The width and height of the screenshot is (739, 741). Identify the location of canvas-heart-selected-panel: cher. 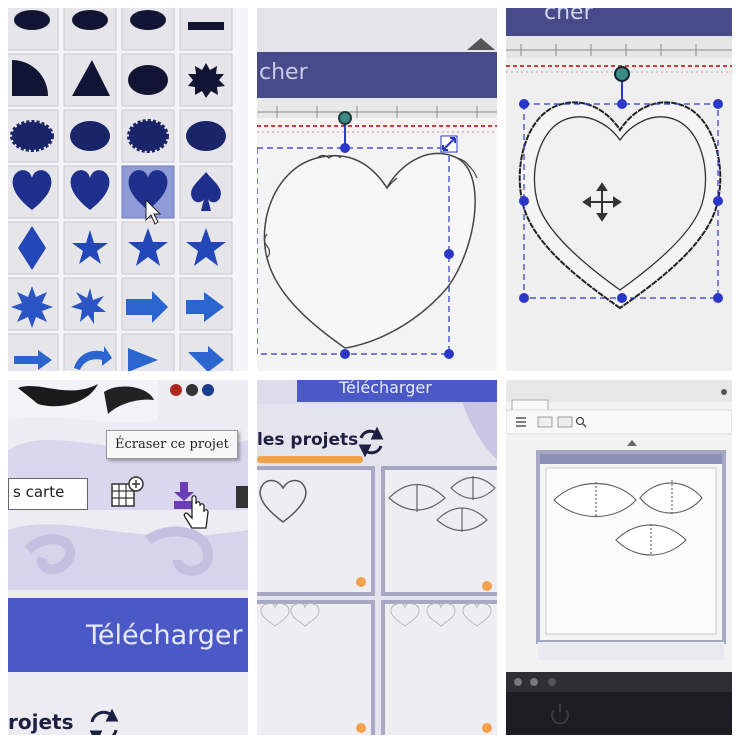
(619, 189).